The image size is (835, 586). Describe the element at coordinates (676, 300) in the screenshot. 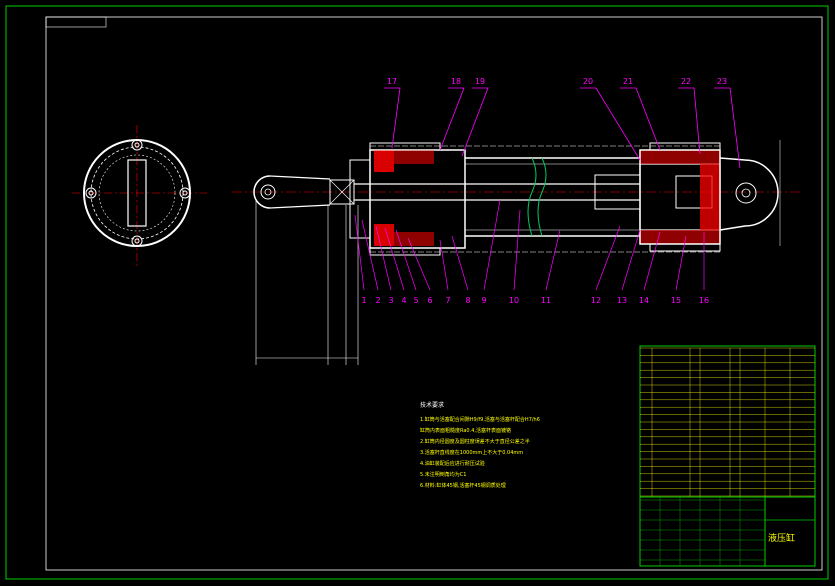

I see `callout-number-bottom: 15` at that location.